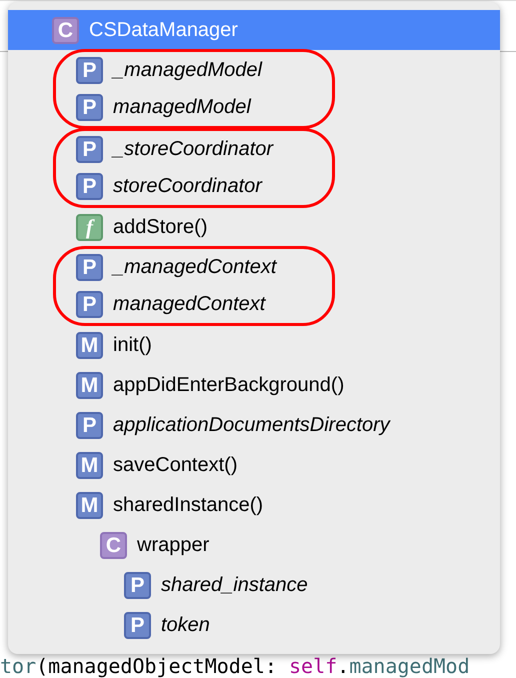 This screenshot has height=678, width=516. I want to click on symbol-item: P managedContext, so click(204, 304).